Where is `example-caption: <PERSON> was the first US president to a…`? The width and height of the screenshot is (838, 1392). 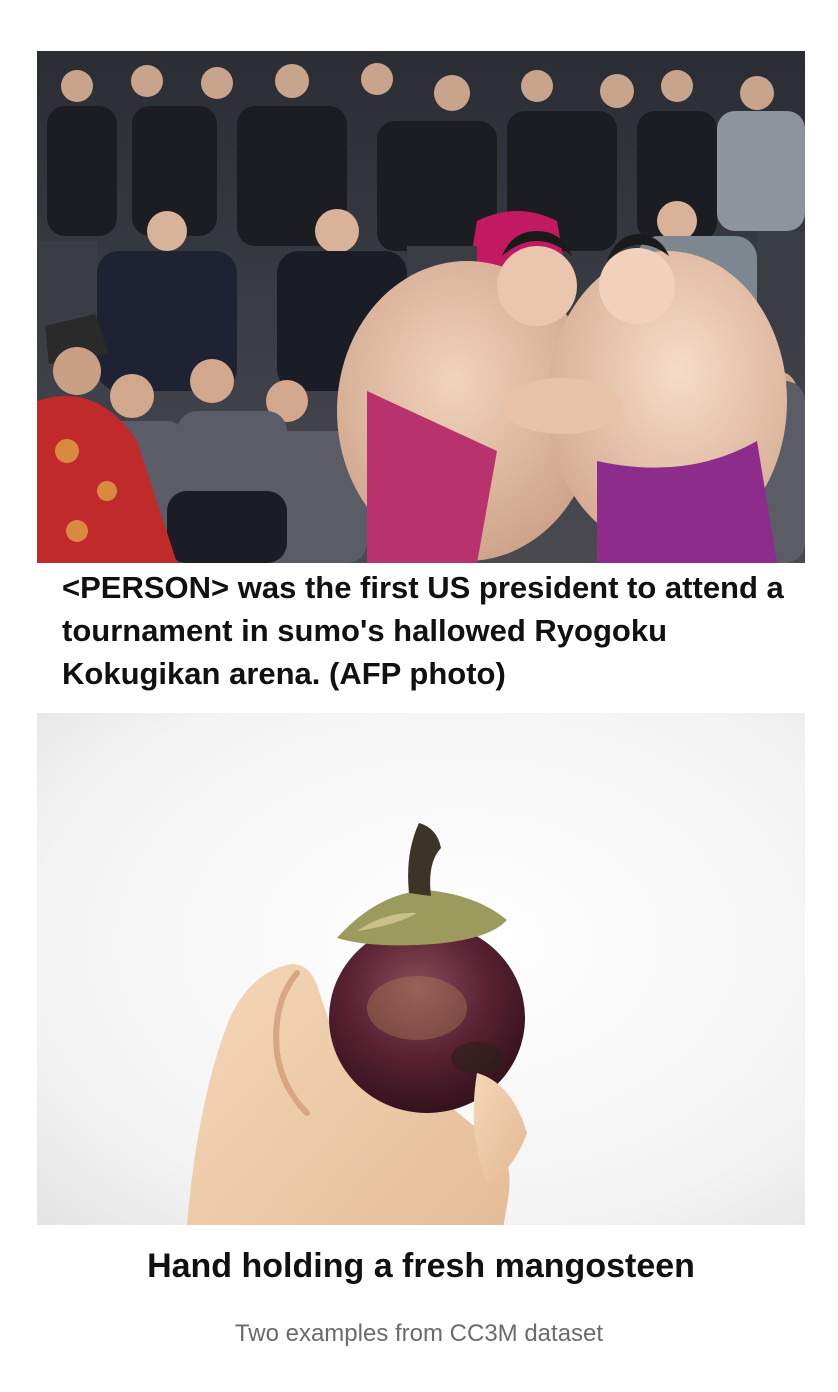 example-caption: <PERSON> was the first US president to a… is located at coordinates (423, 630).